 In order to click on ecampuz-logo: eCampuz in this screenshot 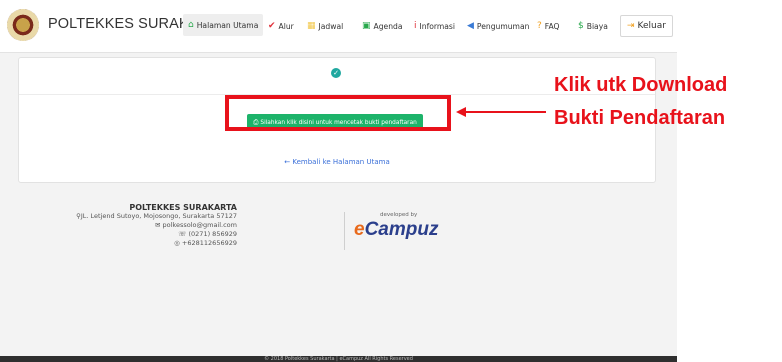, I will do `click(396, 229)`.